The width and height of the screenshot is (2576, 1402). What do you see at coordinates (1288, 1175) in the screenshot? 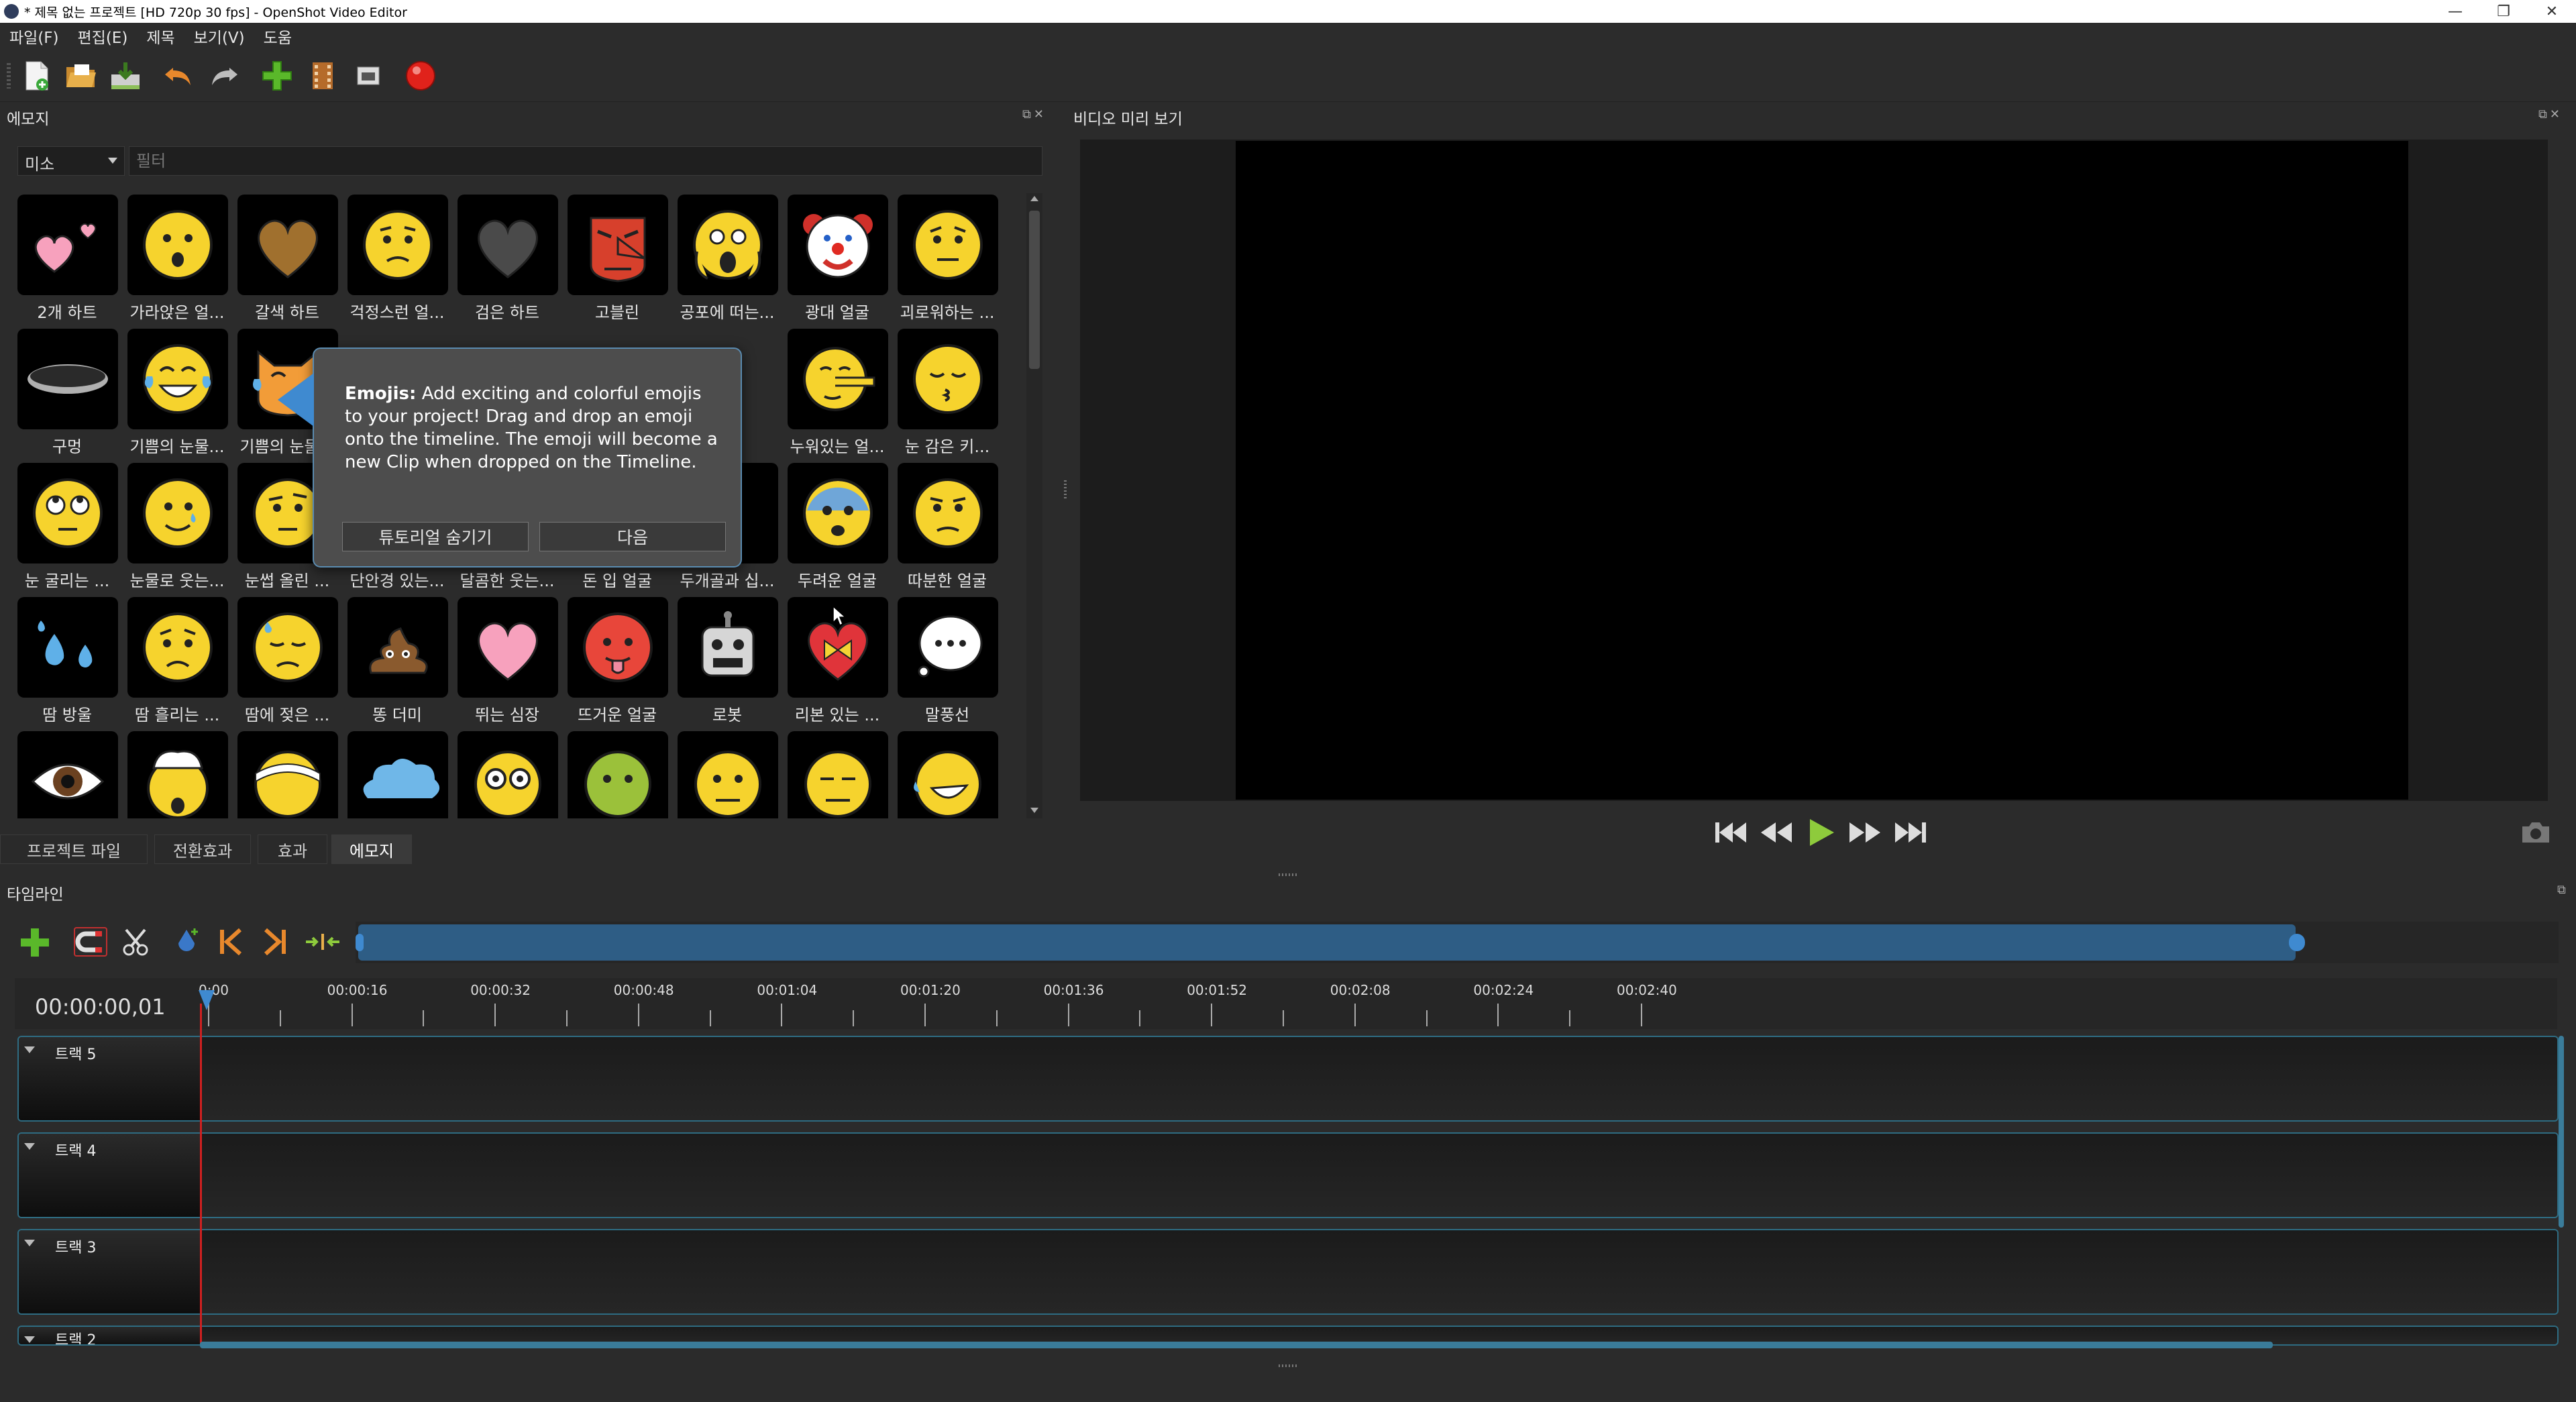
I see `track-row: 트랙 4` at bounding box center [1288, 1175].